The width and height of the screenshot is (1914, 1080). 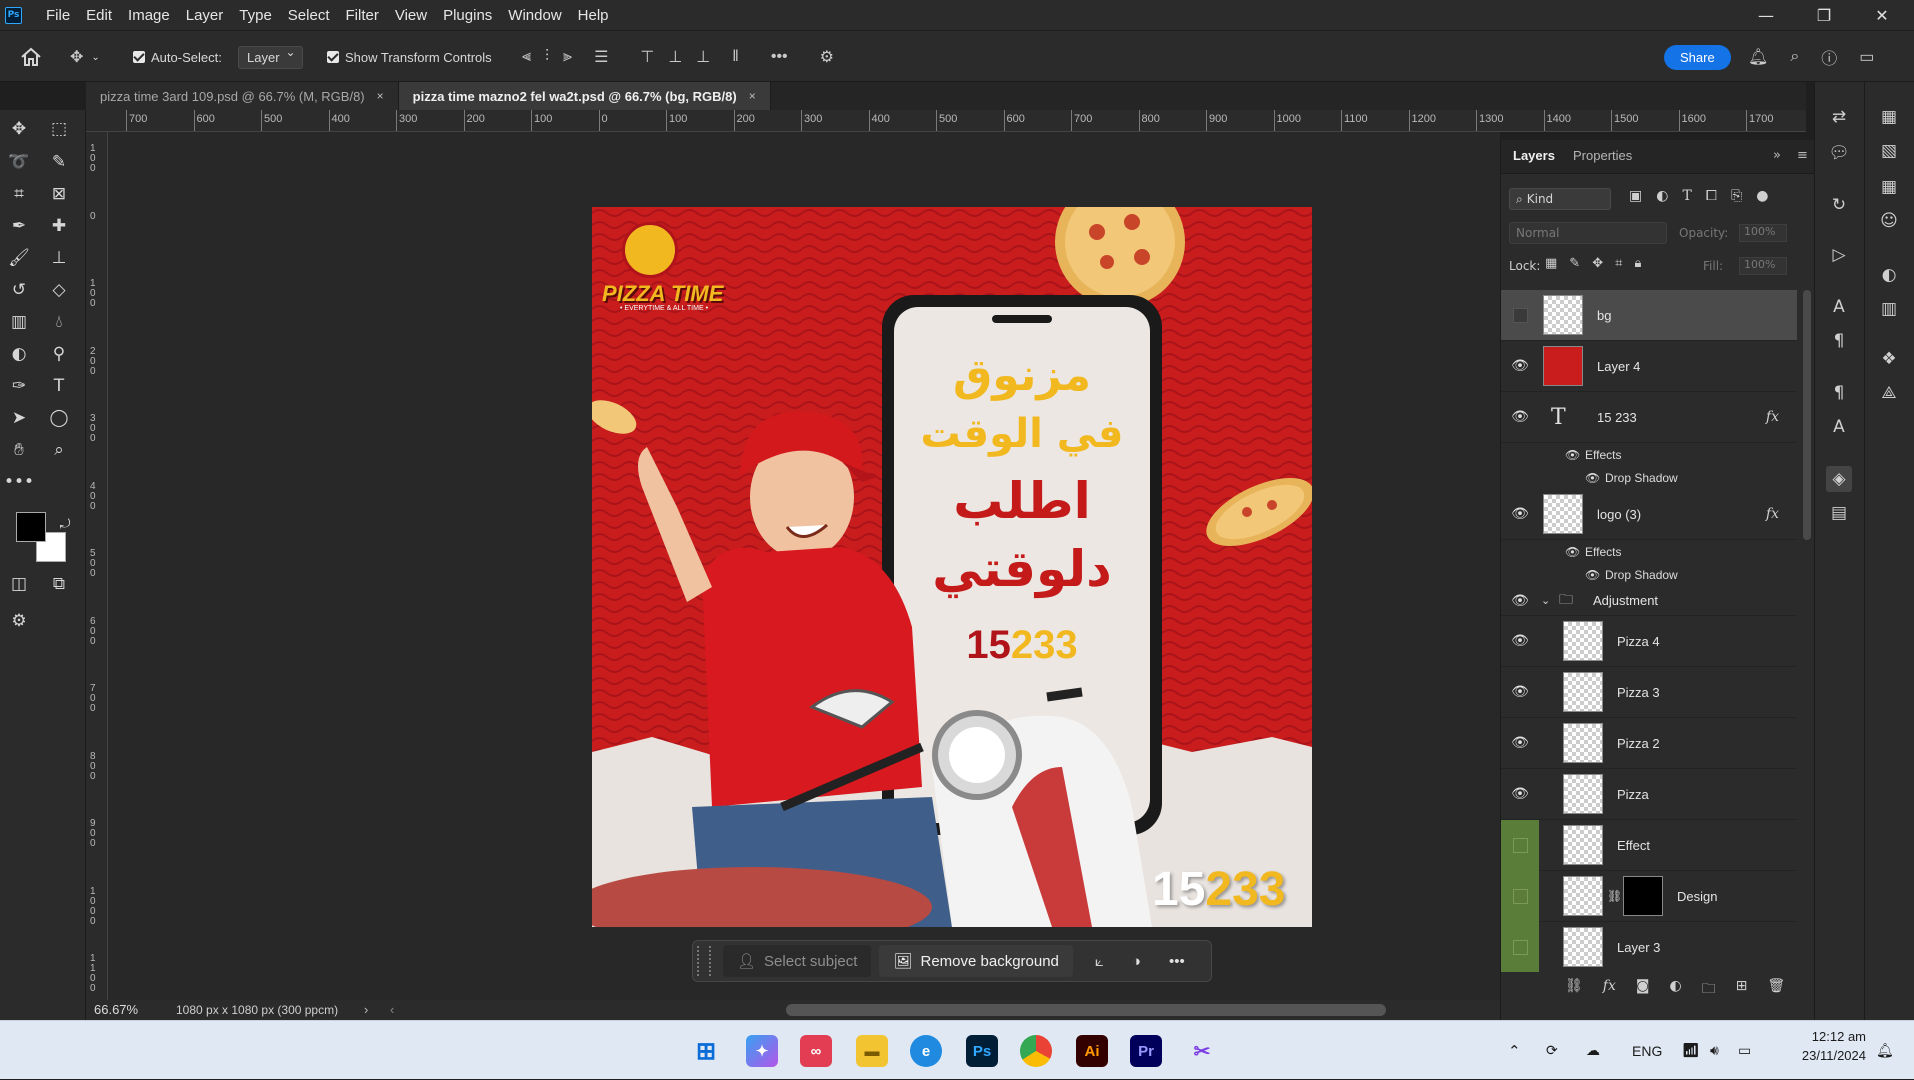 I want to click on distribute-icon: ☰, so click(x=601, y=57).